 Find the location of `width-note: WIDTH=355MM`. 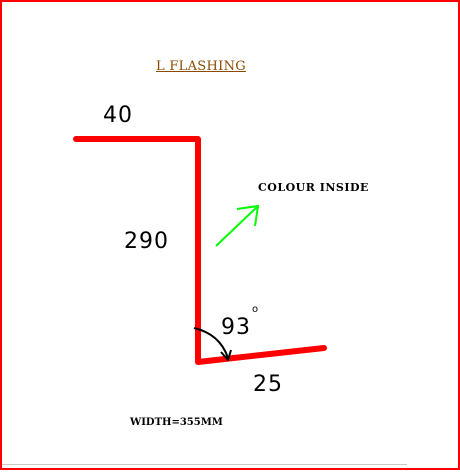

width-note: WIDTH=355MM is located at coordinates (176, 422).